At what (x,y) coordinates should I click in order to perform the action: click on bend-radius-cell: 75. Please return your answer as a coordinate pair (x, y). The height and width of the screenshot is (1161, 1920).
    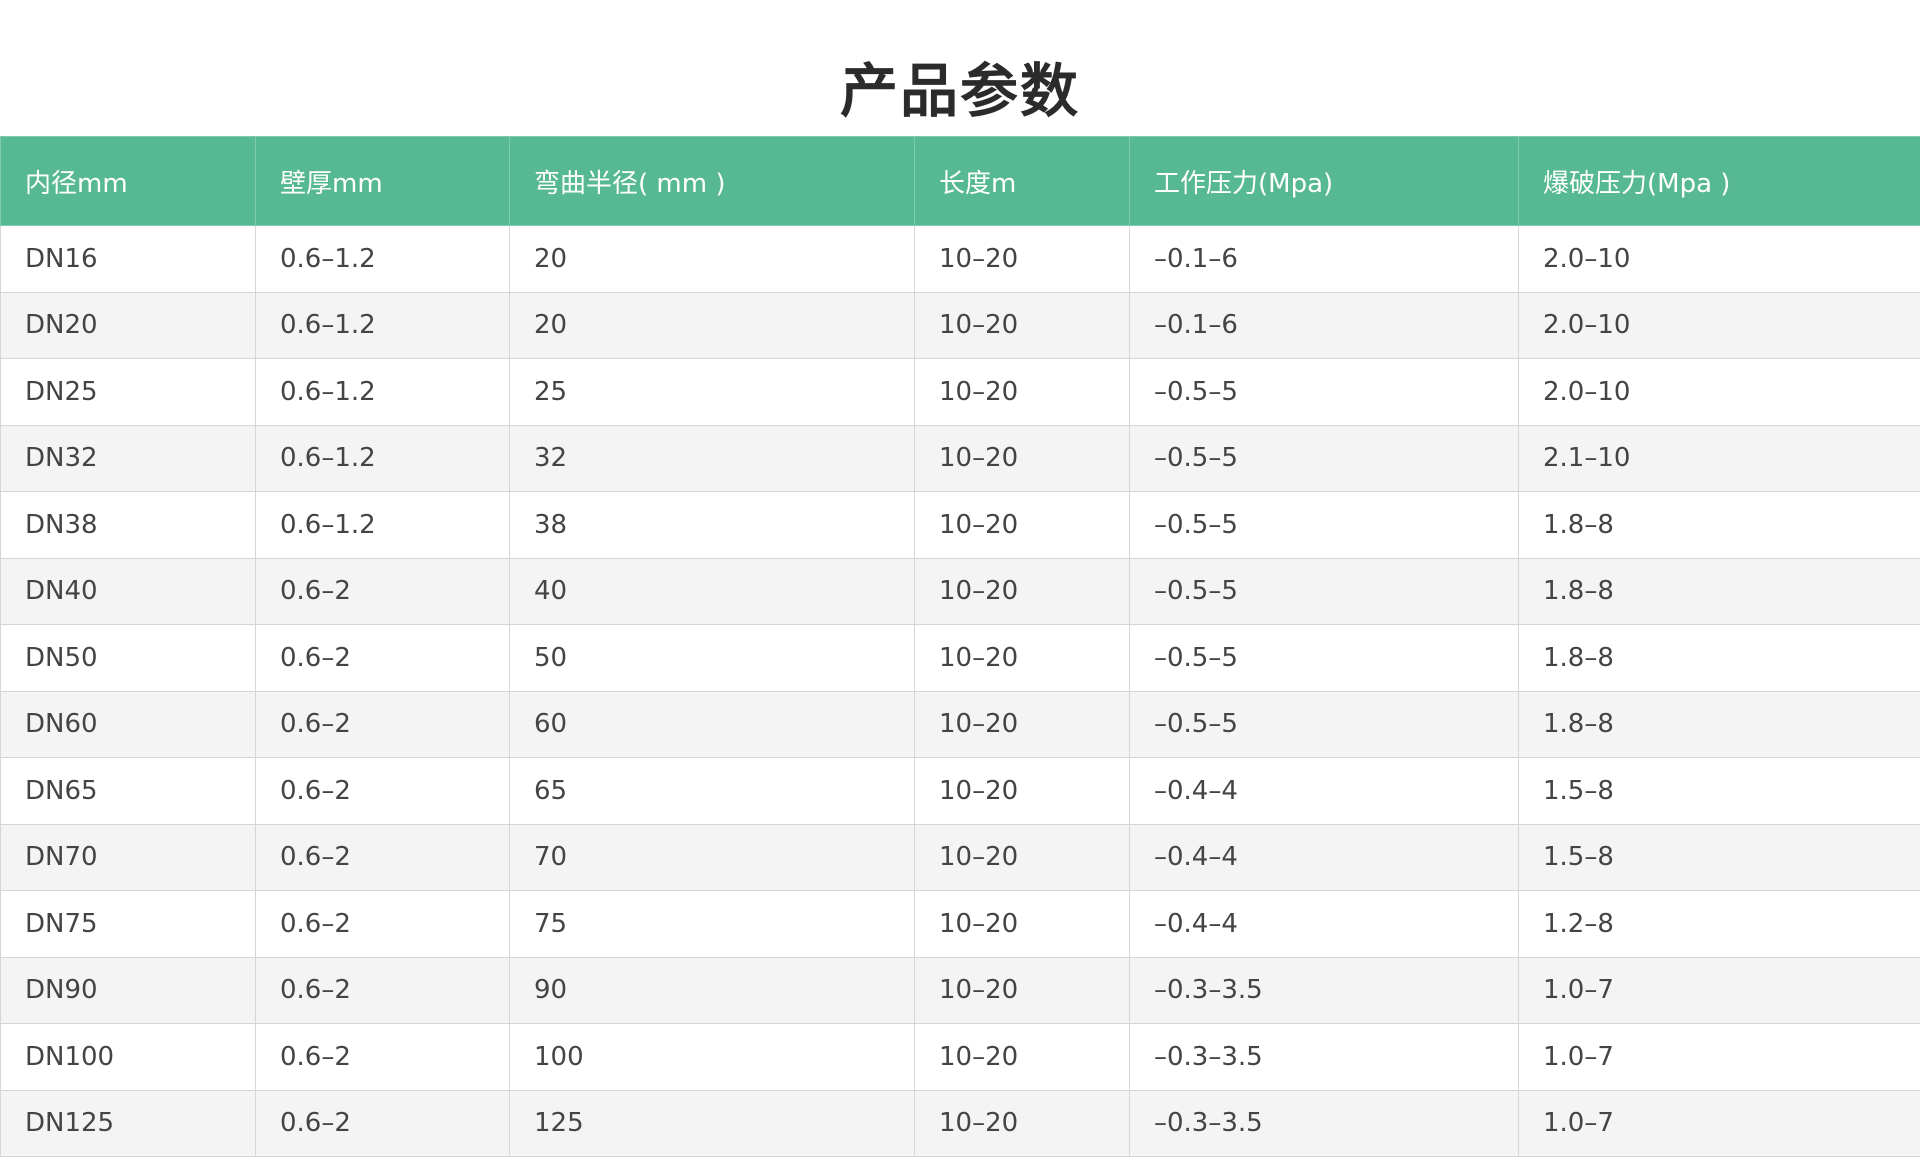
    Looking at the image, I should click on (712, 924).